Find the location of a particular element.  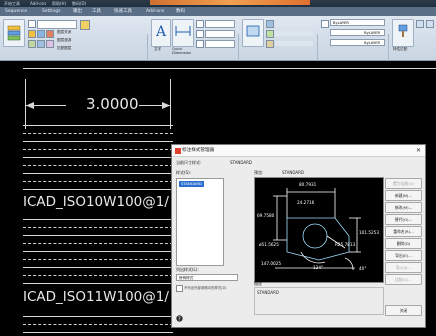

paintbrush-icon is located at coordinates (403, 30).